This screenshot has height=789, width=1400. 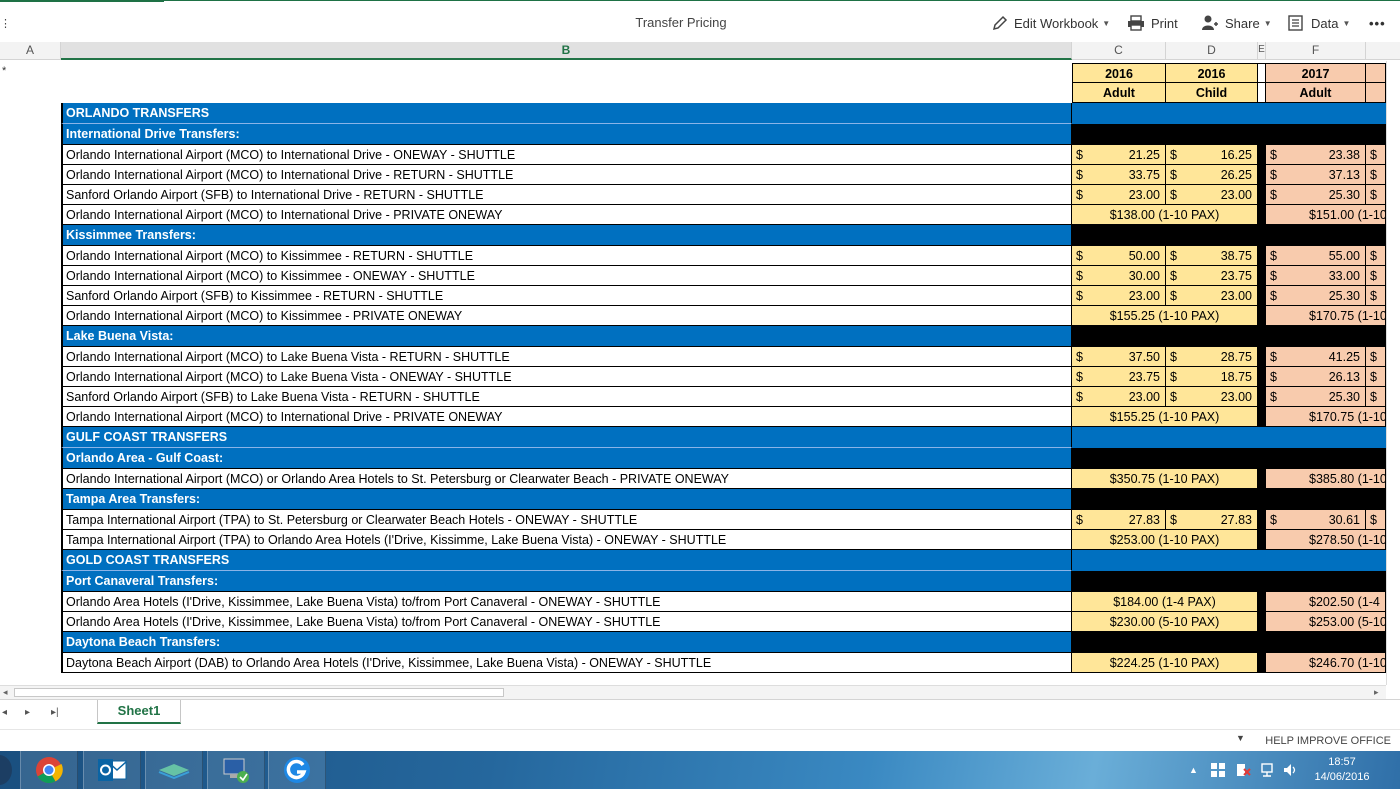 What do you see at coordinates (1212, 175) in the screenshot?
I see `price-cell-d: $26.25` at bounding box center [1212, 175].